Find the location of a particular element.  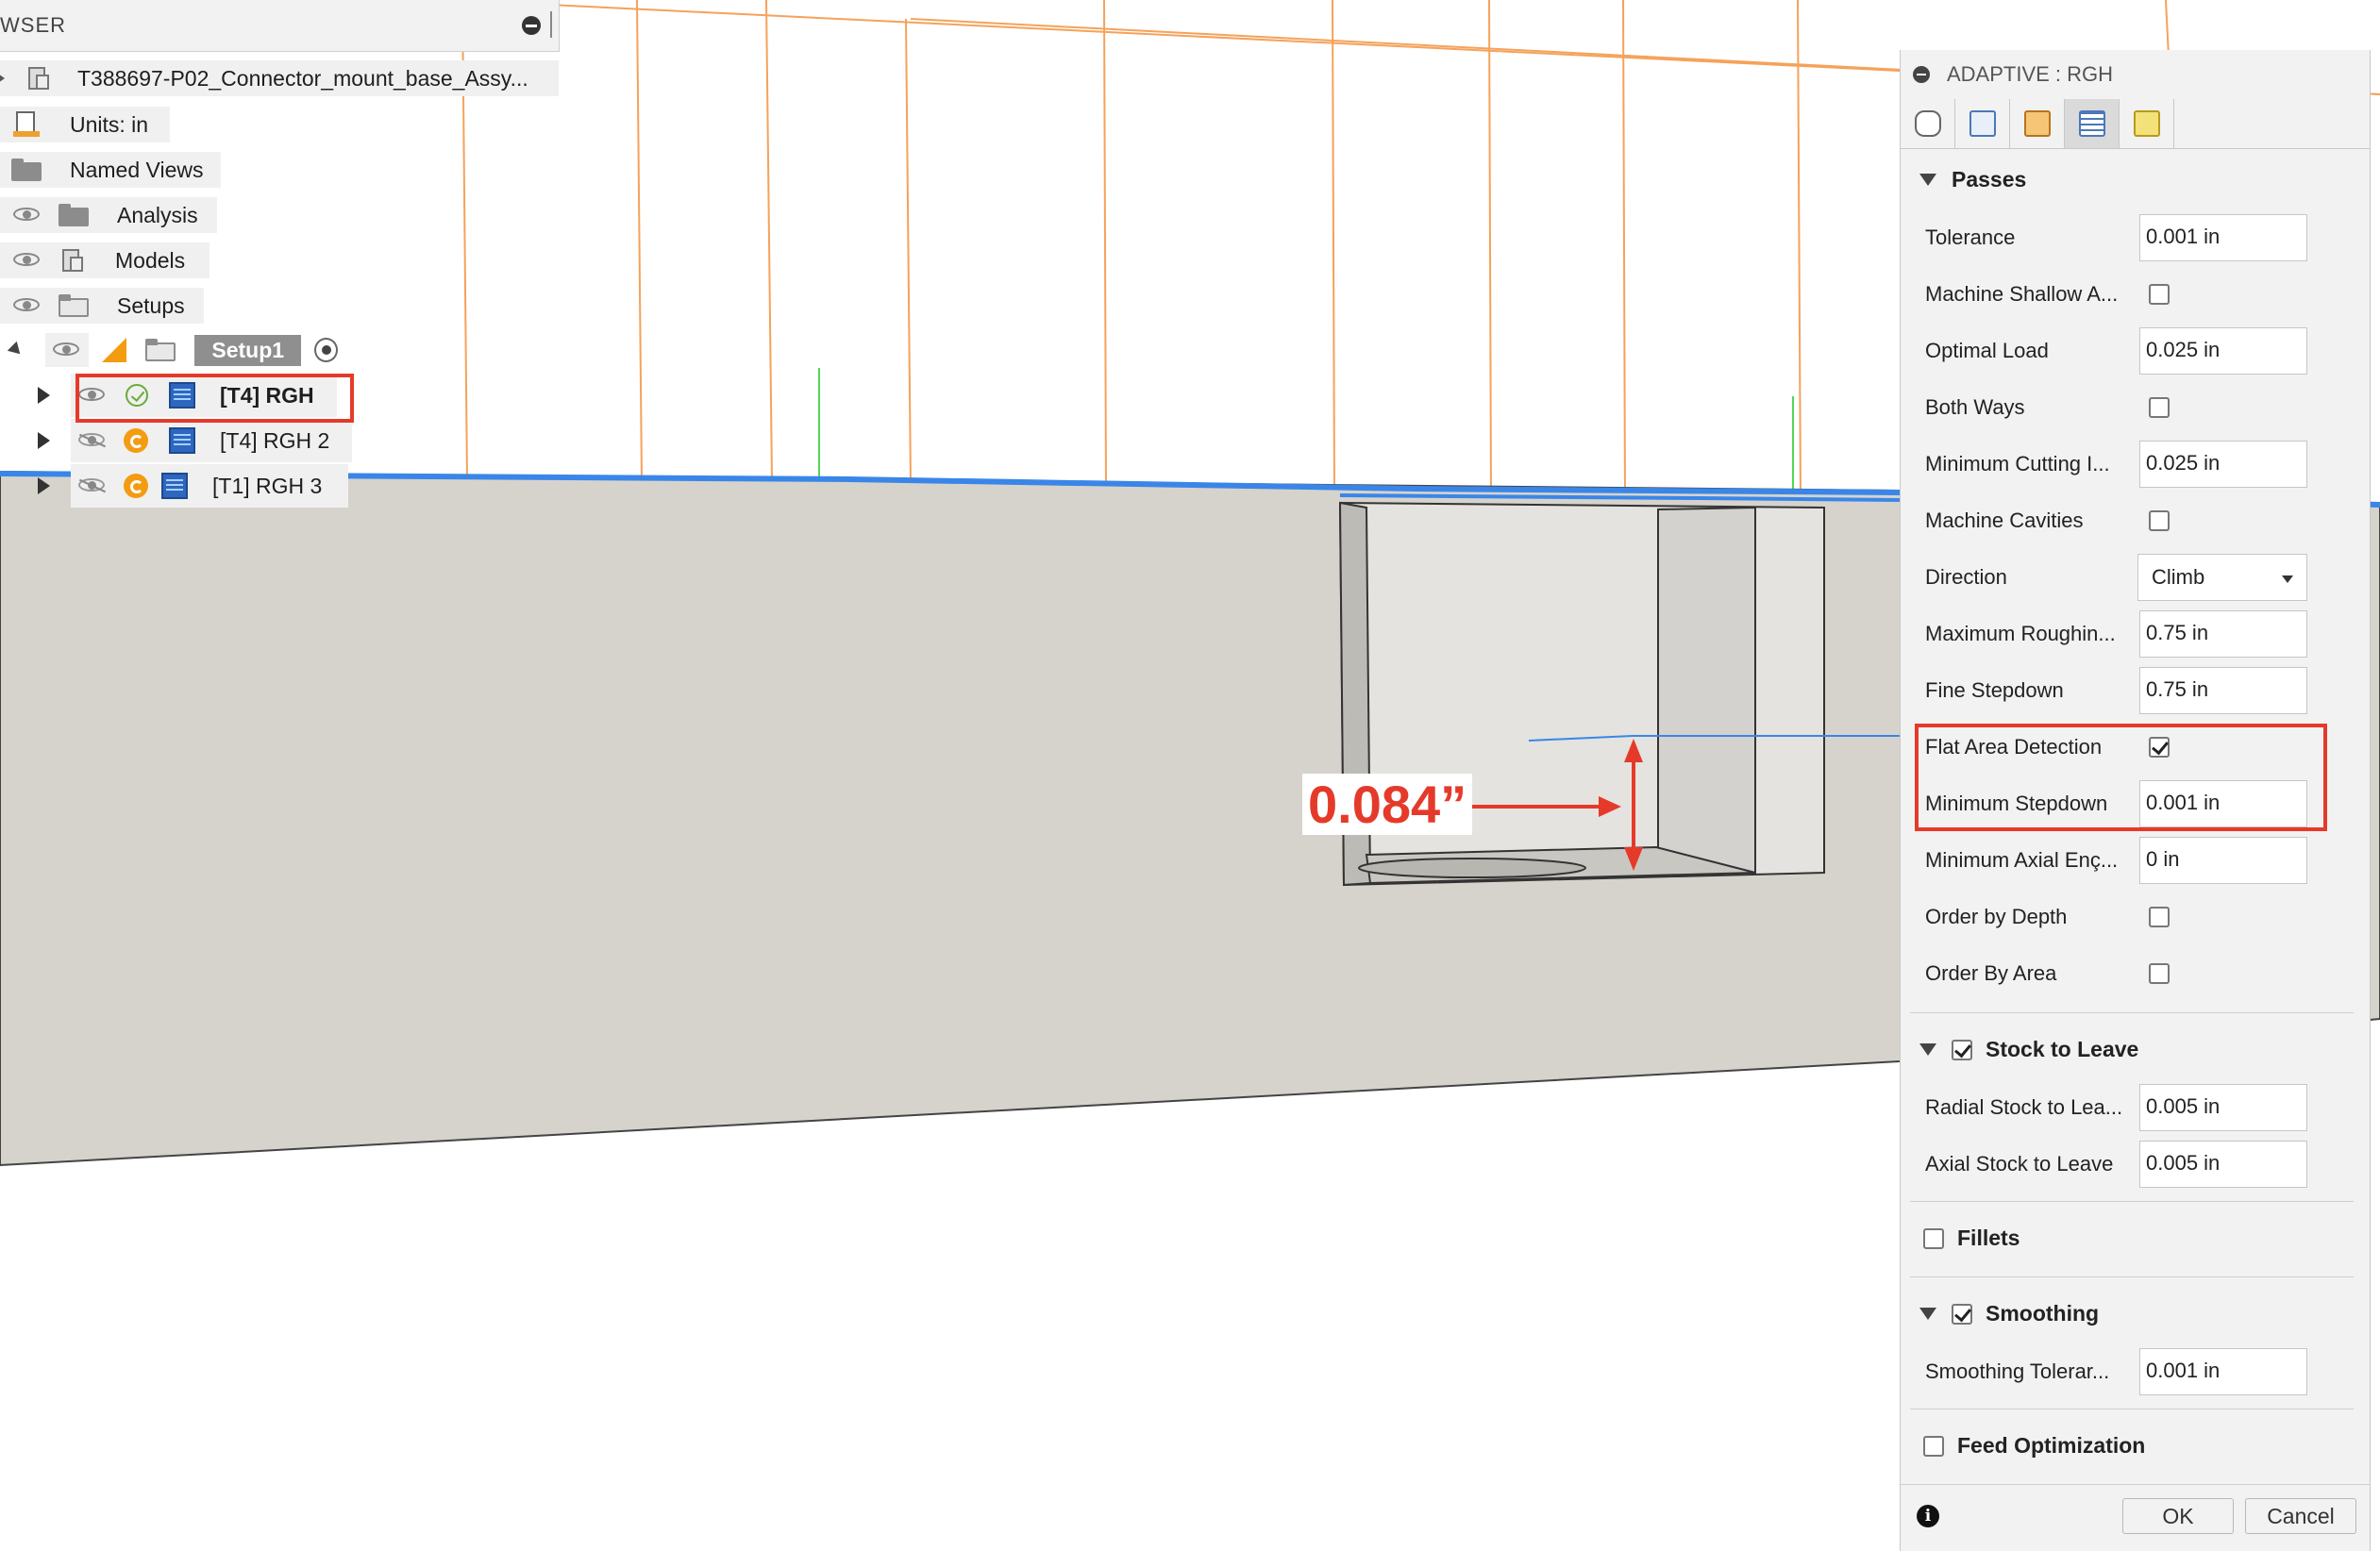

folder-icon is located at coordinates (75, 215).